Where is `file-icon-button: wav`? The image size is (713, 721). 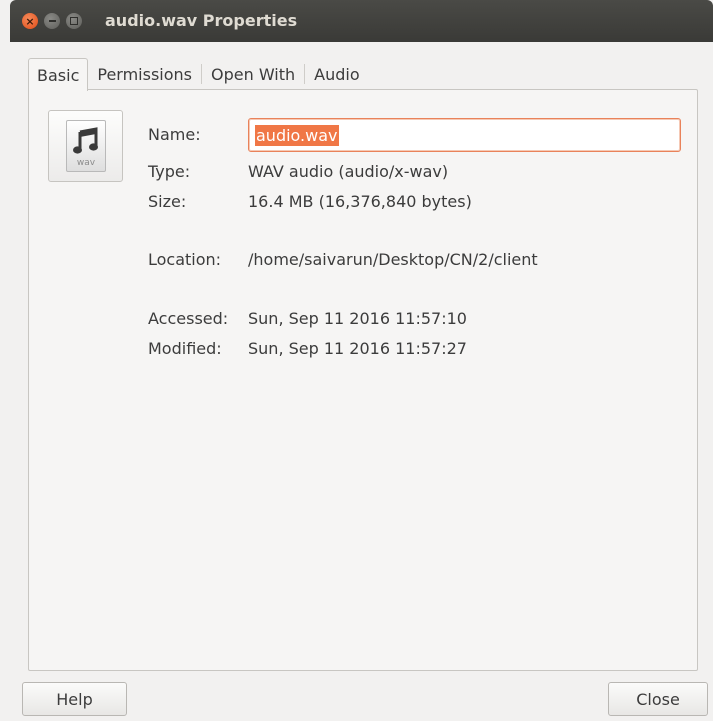 file-icon-button: wav is located at coordinates (85, 146).